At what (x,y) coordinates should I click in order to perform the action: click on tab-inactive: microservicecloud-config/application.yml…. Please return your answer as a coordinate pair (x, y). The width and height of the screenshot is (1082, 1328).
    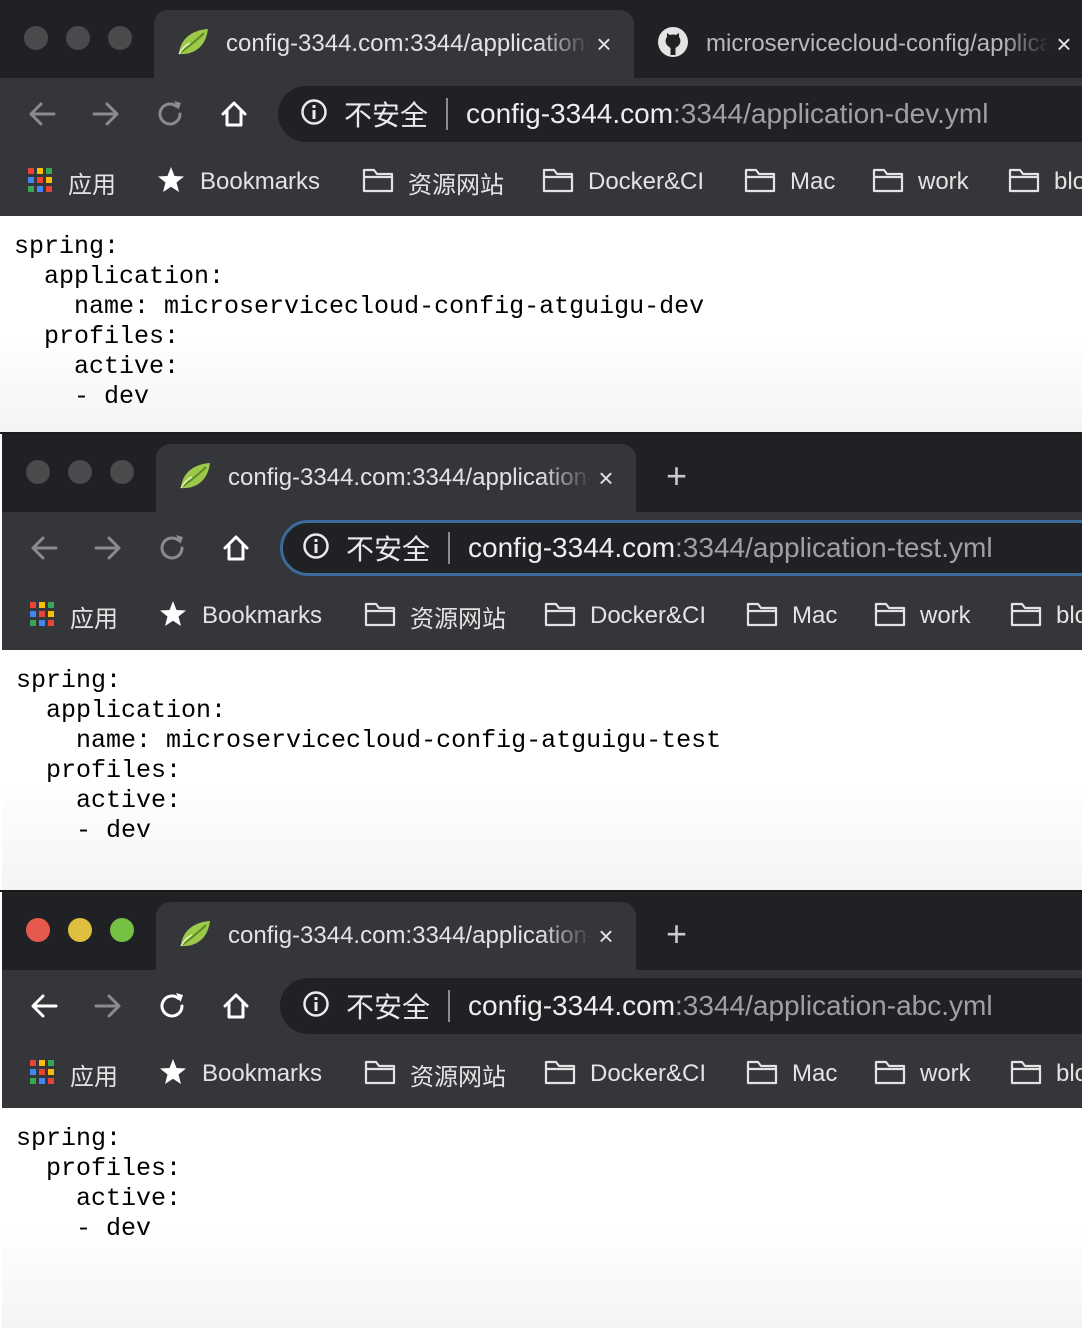
    Looking at the image, I should click on (858, 44).